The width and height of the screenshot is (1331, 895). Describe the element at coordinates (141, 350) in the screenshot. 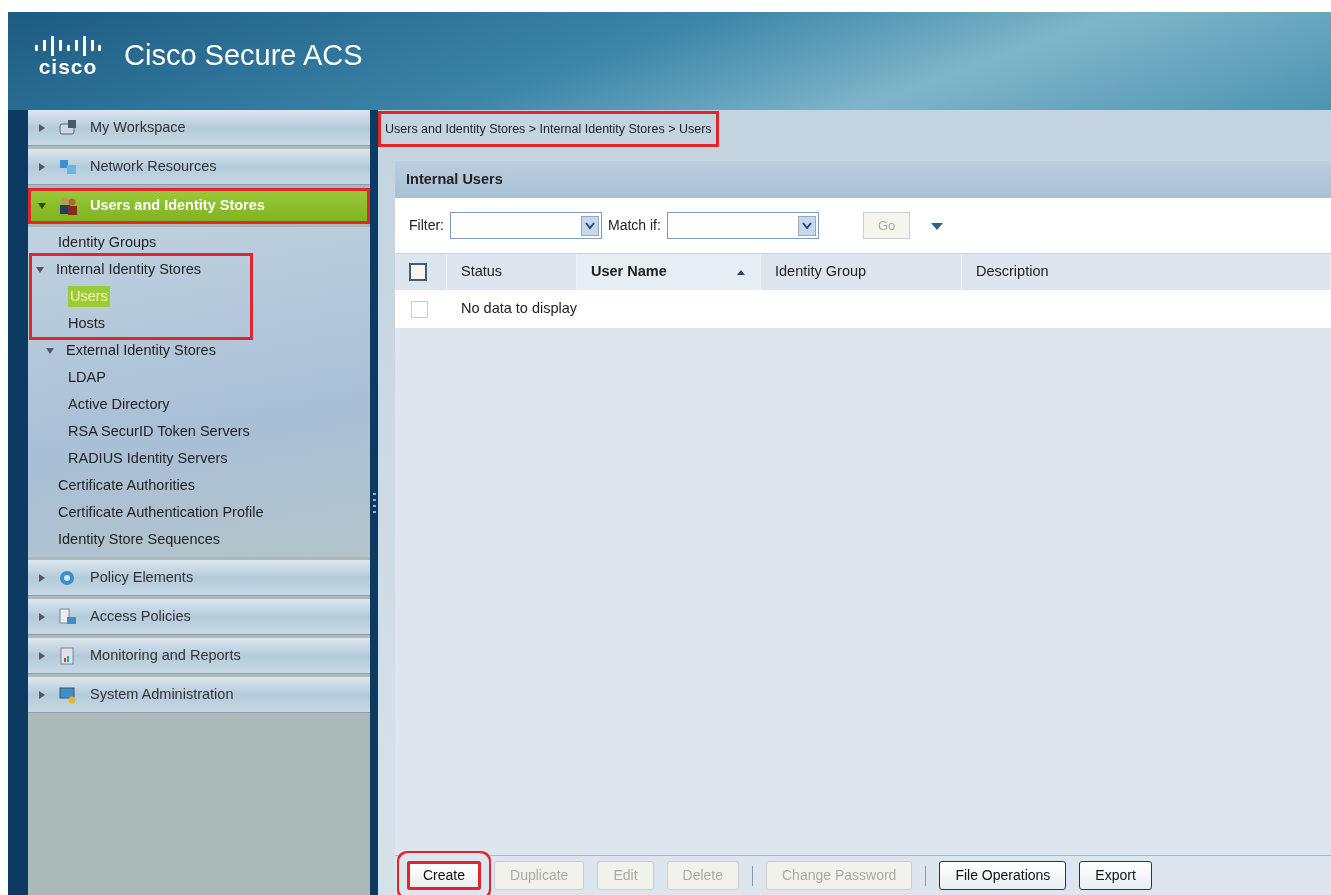

I see `nav-item: External Identity Stores` at that location.